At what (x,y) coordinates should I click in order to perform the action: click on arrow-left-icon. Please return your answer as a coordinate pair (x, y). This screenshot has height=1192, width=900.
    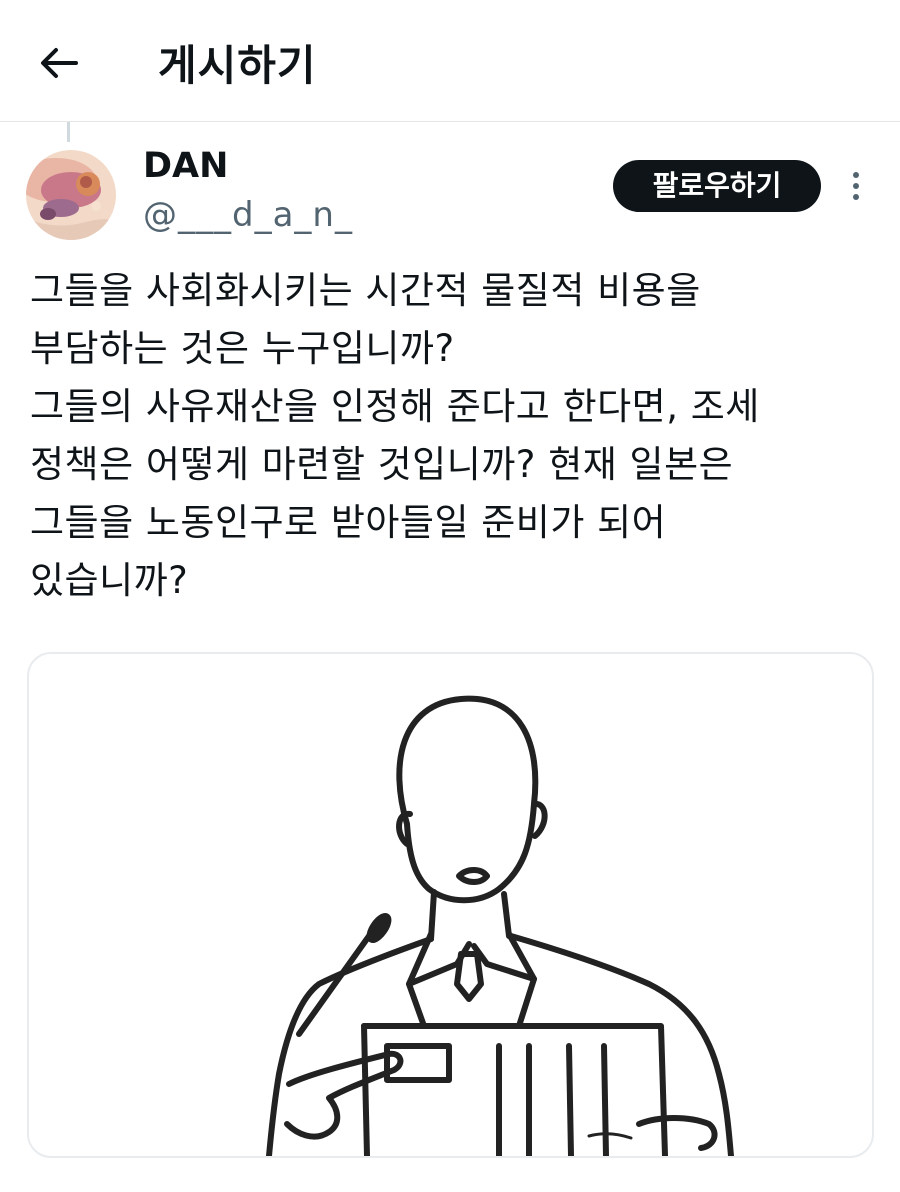
    Looking at the image, I should click on (59, 63).